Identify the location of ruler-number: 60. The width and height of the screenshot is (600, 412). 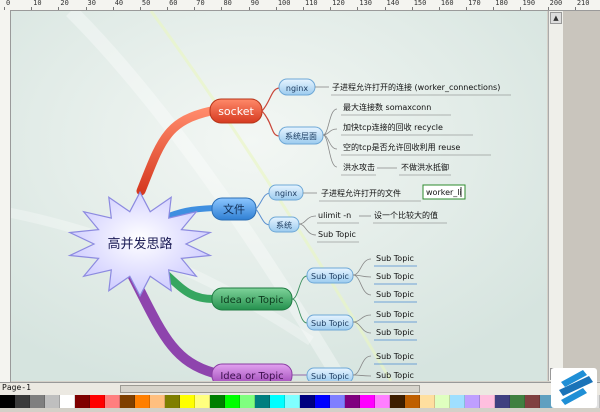
(173, 3).